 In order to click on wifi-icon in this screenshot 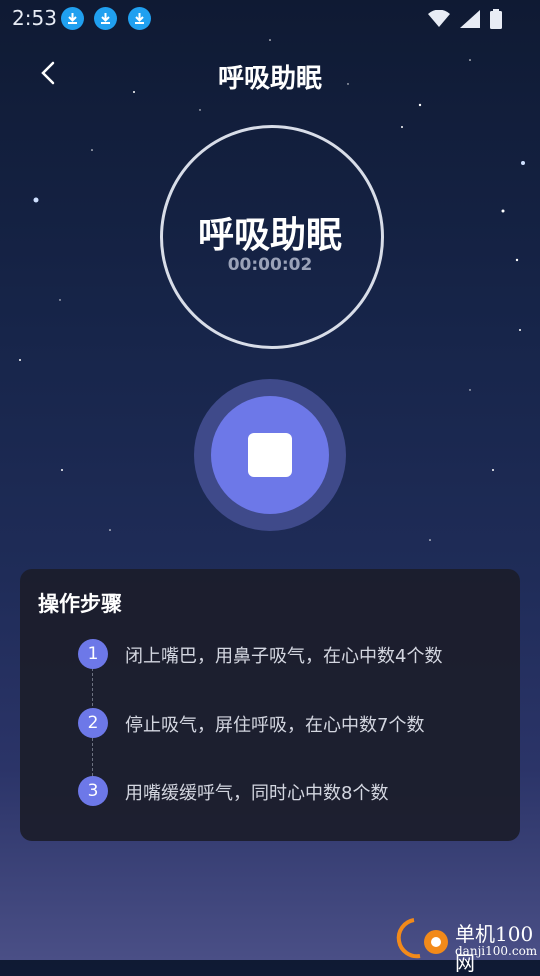, I will do `click(439, 18)`.